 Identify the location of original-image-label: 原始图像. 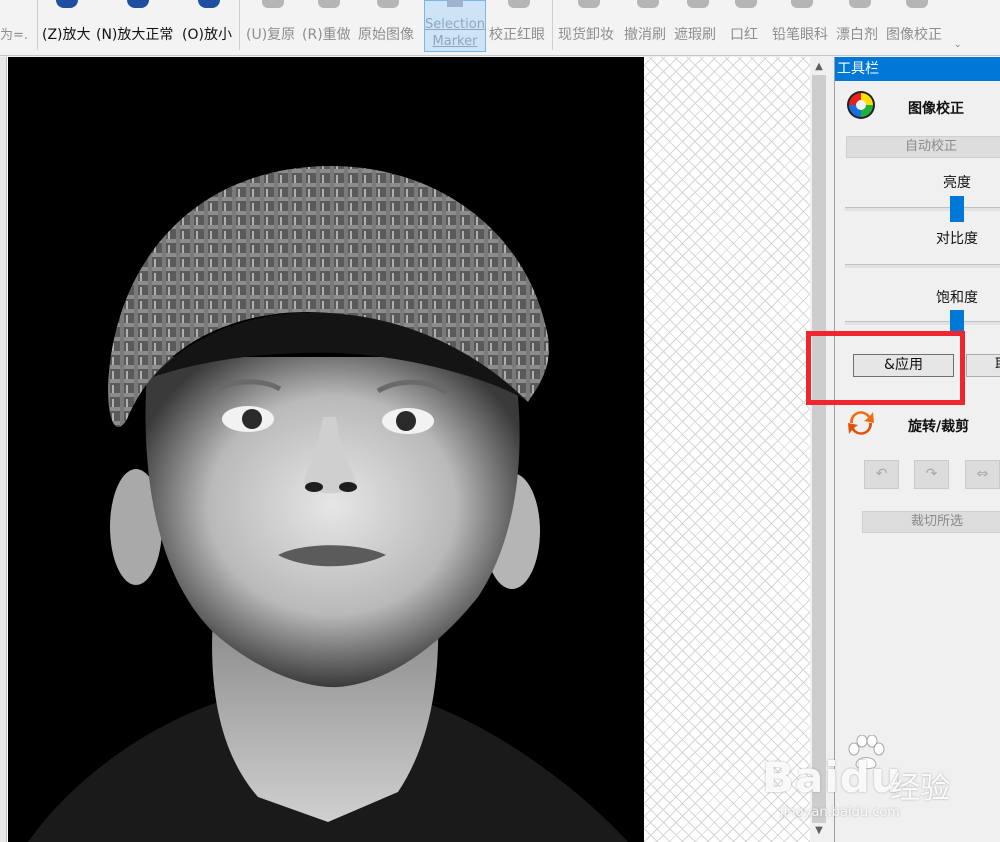
(386, 35).